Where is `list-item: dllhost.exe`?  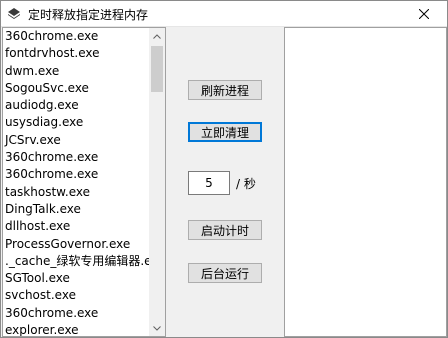 list-item: dllhost.exe is located at coordinates (76, 226).